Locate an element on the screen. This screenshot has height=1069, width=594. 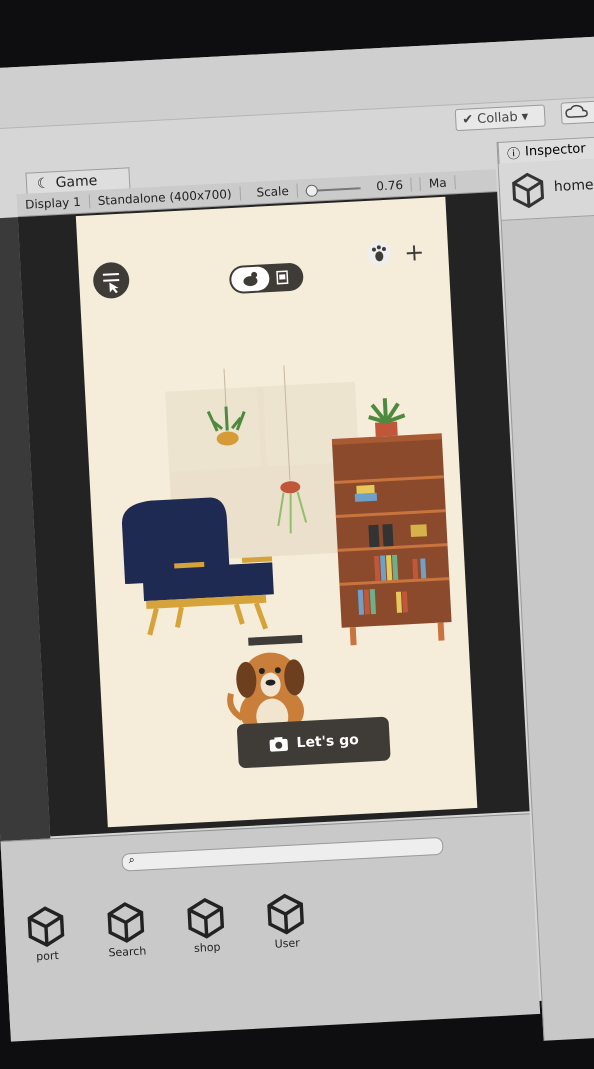
check-icon: ✔ is located at coordinates (467, 119).